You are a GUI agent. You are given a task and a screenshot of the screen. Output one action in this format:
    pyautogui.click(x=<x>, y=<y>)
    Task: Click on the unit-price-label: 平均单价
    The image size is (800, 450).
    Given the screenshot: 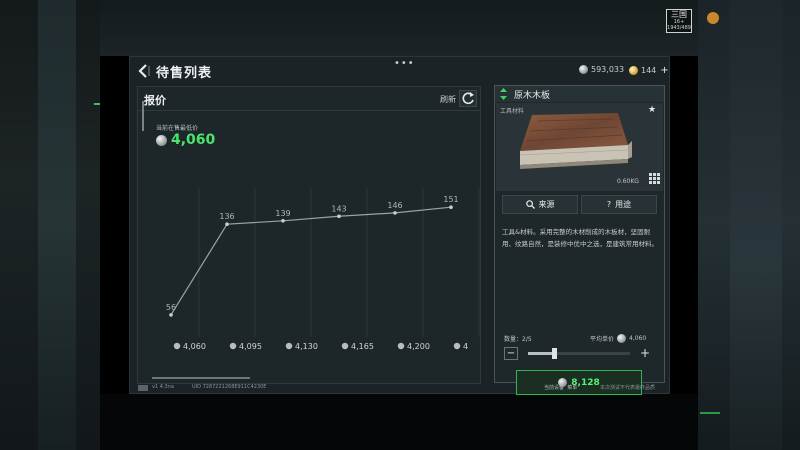 What is the action you would take?
    pyautogui.click(x=602, y=339)
    